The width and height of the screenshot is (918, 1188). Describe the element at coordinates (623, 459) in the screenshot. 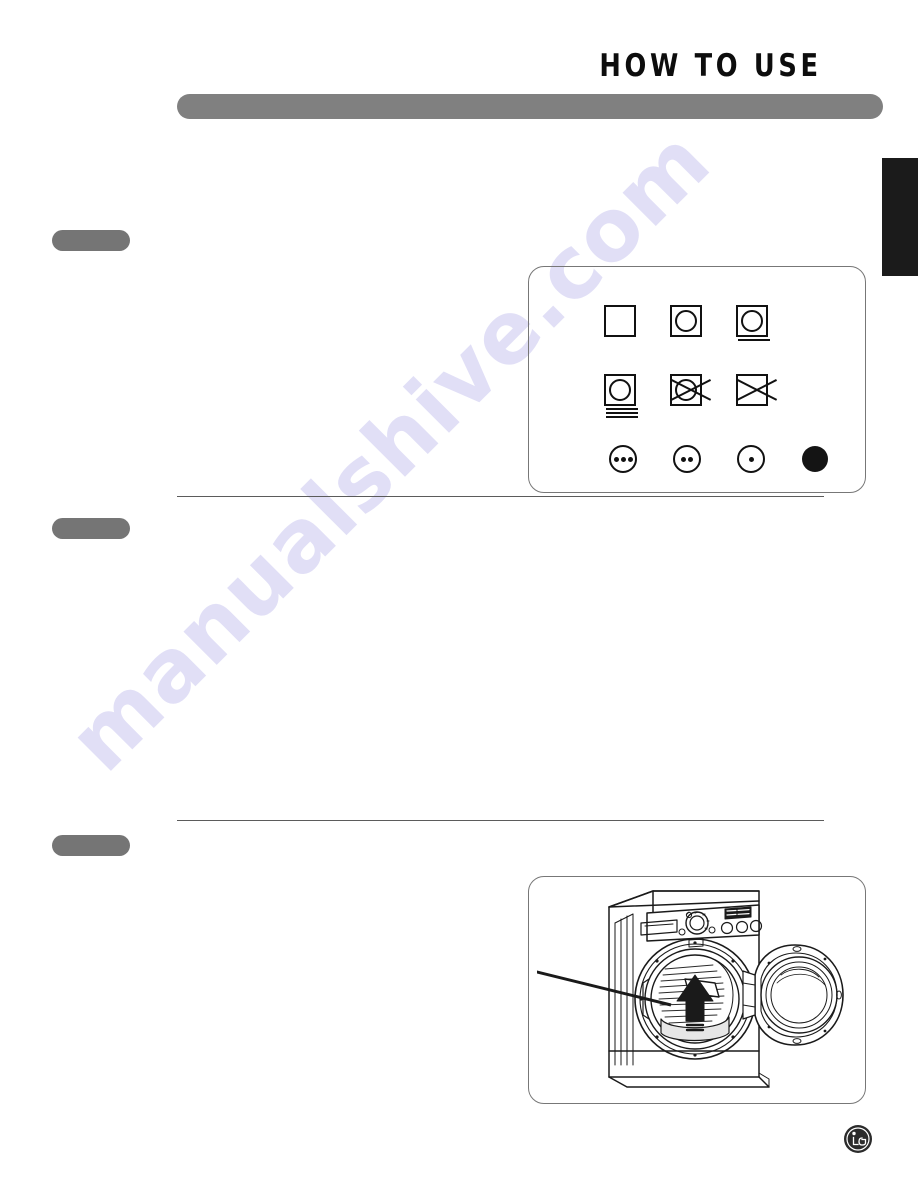

I see `circle-three-dots-symbol` at that location.